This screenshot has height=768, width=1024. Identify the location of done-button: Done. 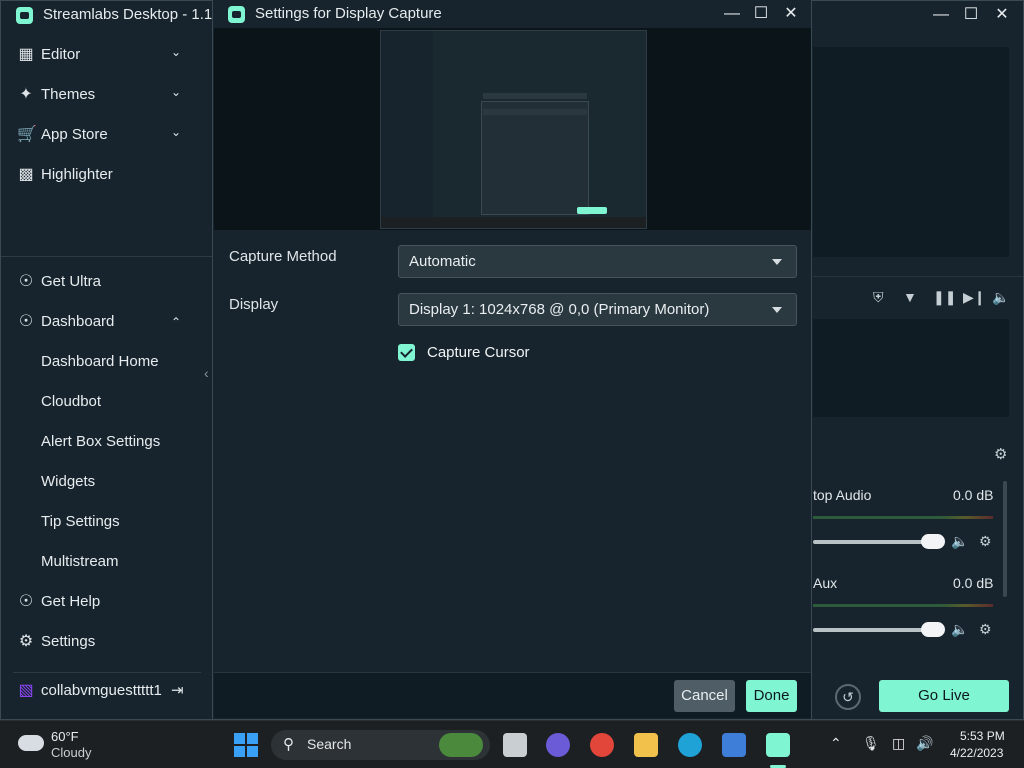
(771, 696).